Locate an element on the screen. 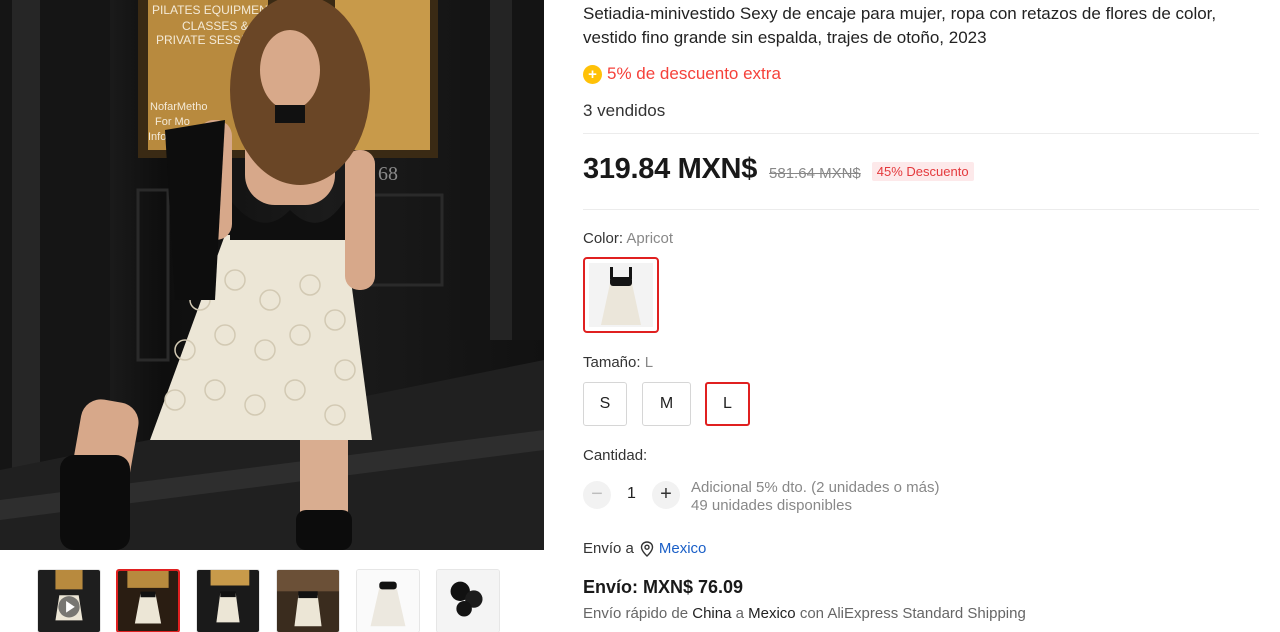  bulk-discount-note: Adicional 5% dto. (2 unidades o más) is located at coordinates (815, 487).